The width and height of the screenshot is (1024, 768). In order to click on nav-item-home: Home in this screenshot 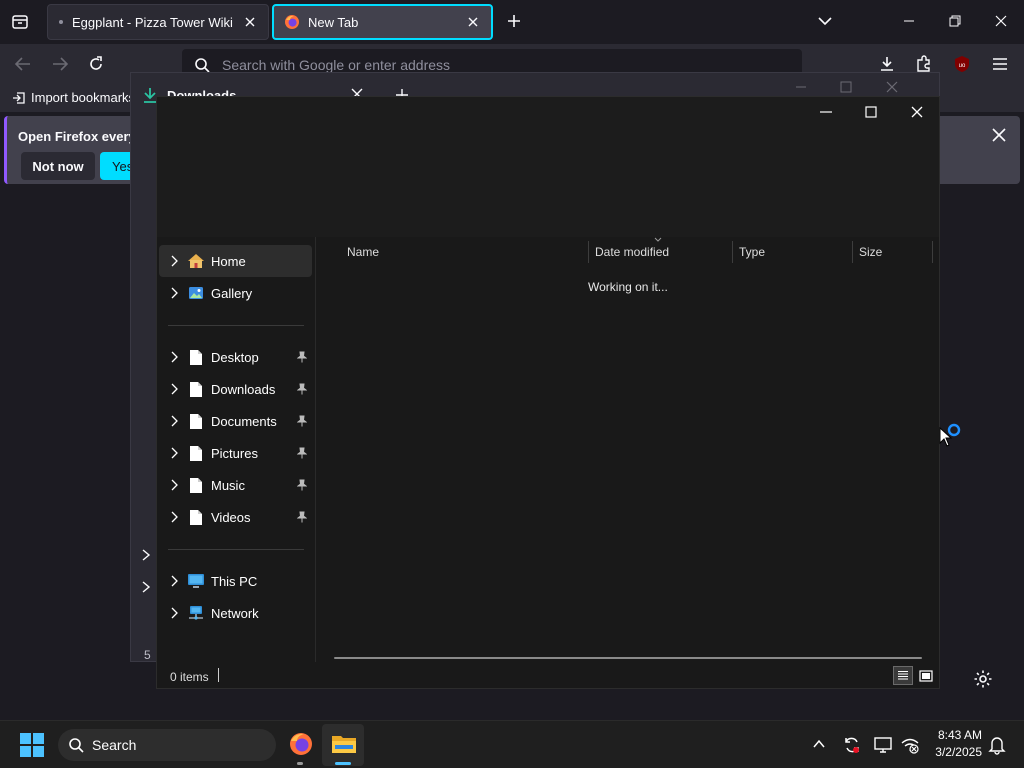, I will do `click(235, 261)`.